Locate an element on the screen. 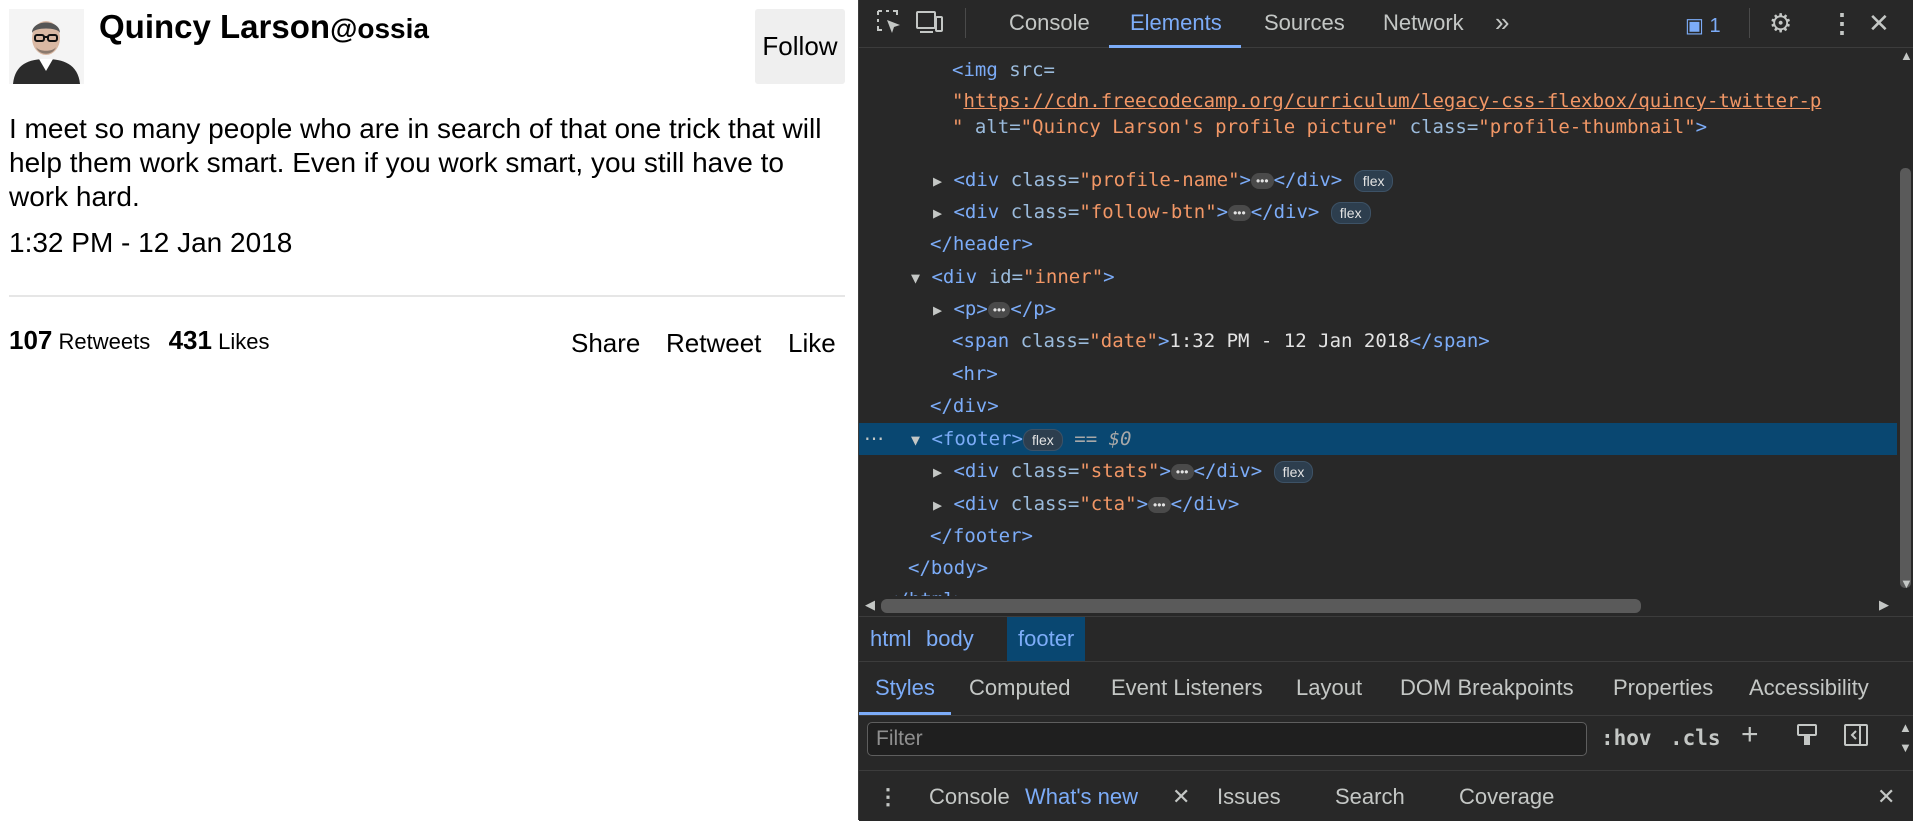 The image size is (1913, 821). gear-icon: ⚙ is located at coordinates (1780, 23).